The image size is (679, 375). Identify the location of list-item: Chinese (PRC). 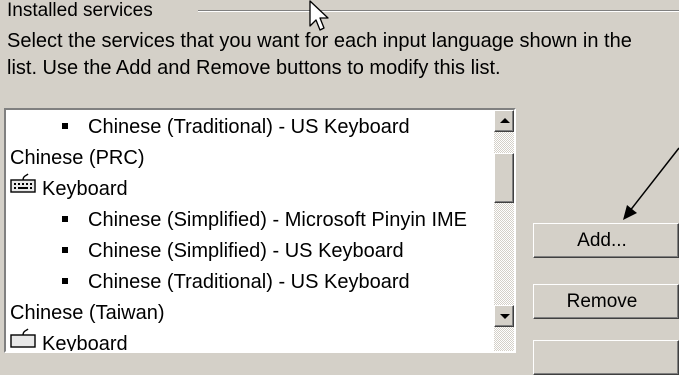
(77, 158).